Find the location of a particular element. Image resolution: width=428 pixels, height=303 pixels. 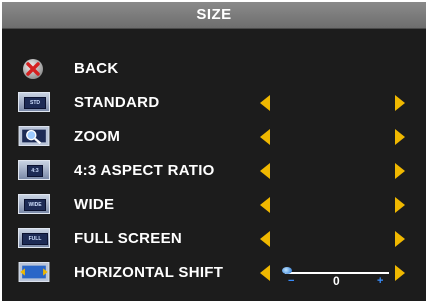

standard-screen-icon: STD is located at coordinates (34, 102).